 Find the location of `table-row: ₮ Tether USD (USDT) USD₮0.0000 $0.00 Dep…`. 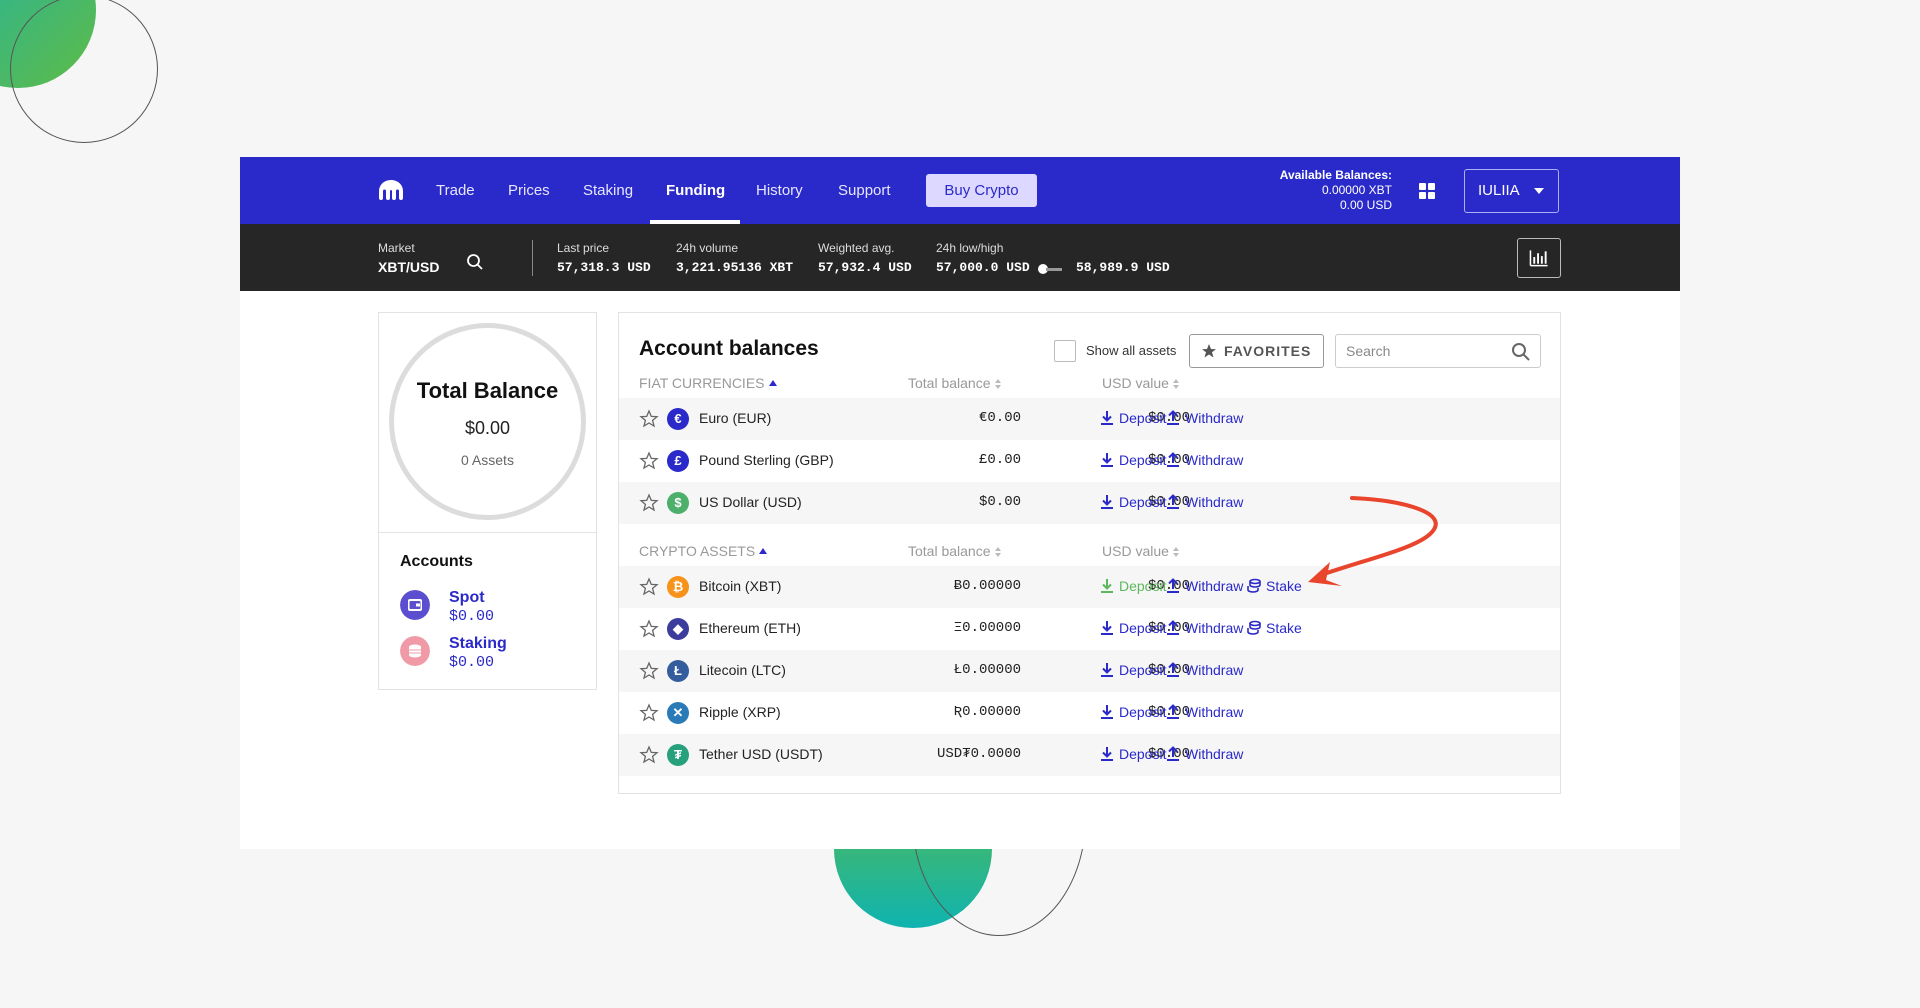

table-row: ₮ Tether USD (USDT) USD₮0.0000 $0.00 Dep… is located at coordinates (1089, 755).